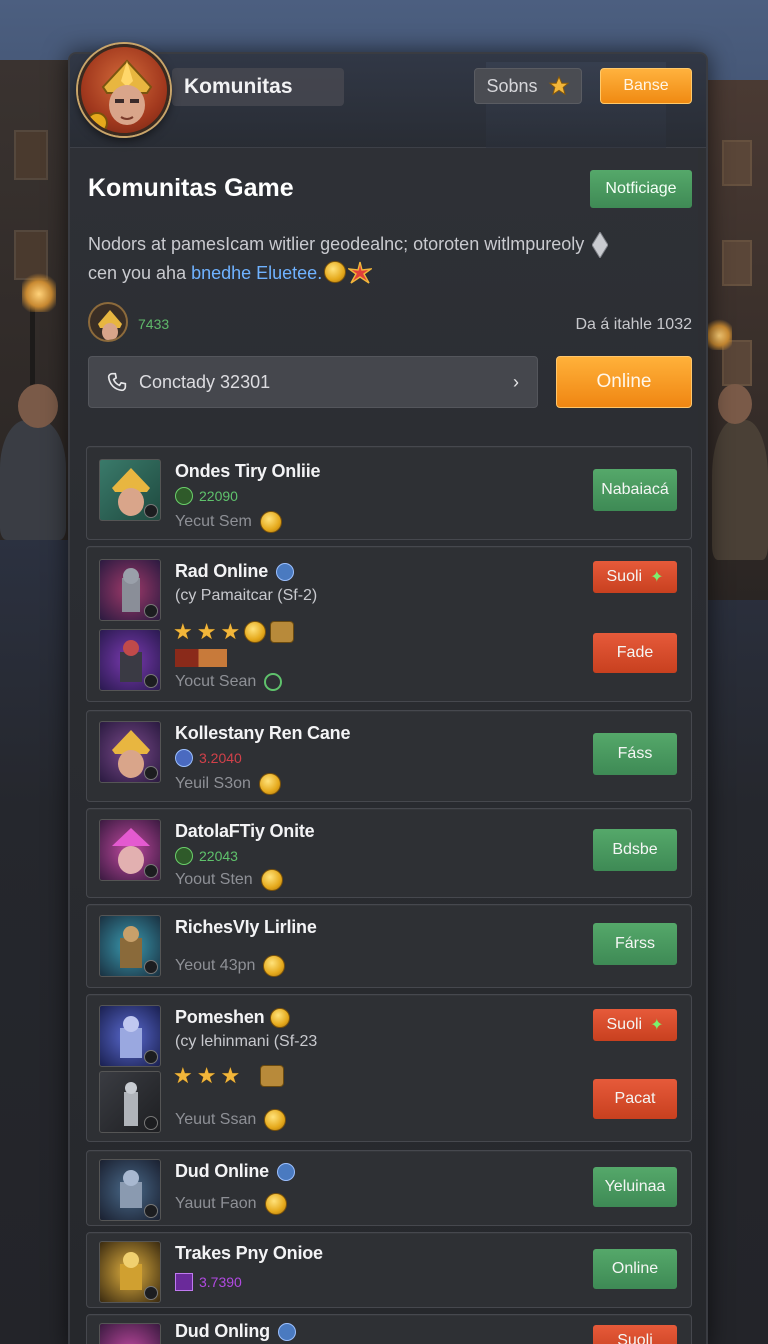  What do you see at coordinates (624, 382) in the screenshot?
I see `online-button: Online` at bounding box center [624, 382].